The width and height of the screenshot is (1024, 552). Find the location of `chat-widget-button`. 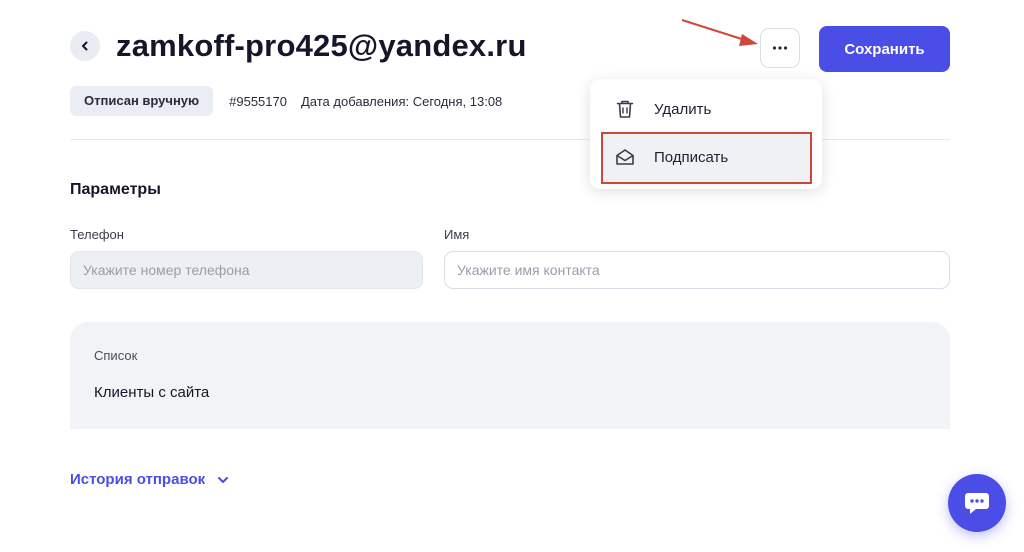

chat-widget-button is located at coordinates (977, 503).